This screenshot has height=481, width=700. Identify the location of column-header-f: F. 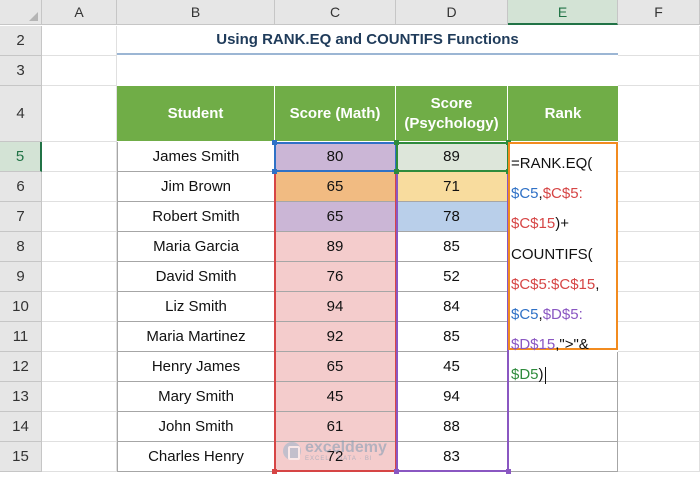
(659, 12).